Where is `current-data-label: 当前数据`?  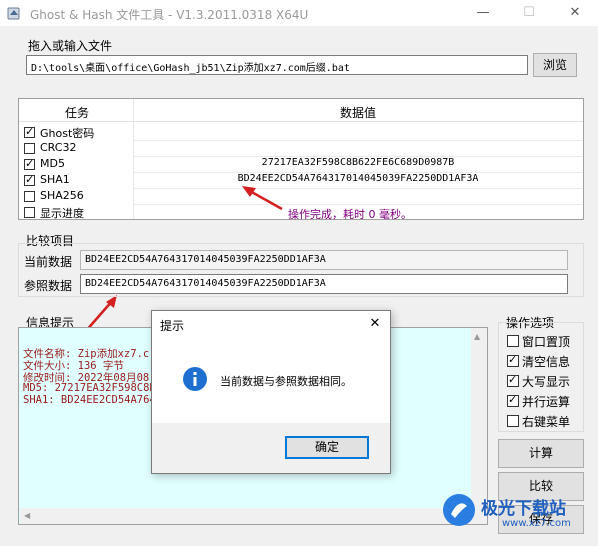
current-data-label: 当前数据 is located at coordinates (48, 262).